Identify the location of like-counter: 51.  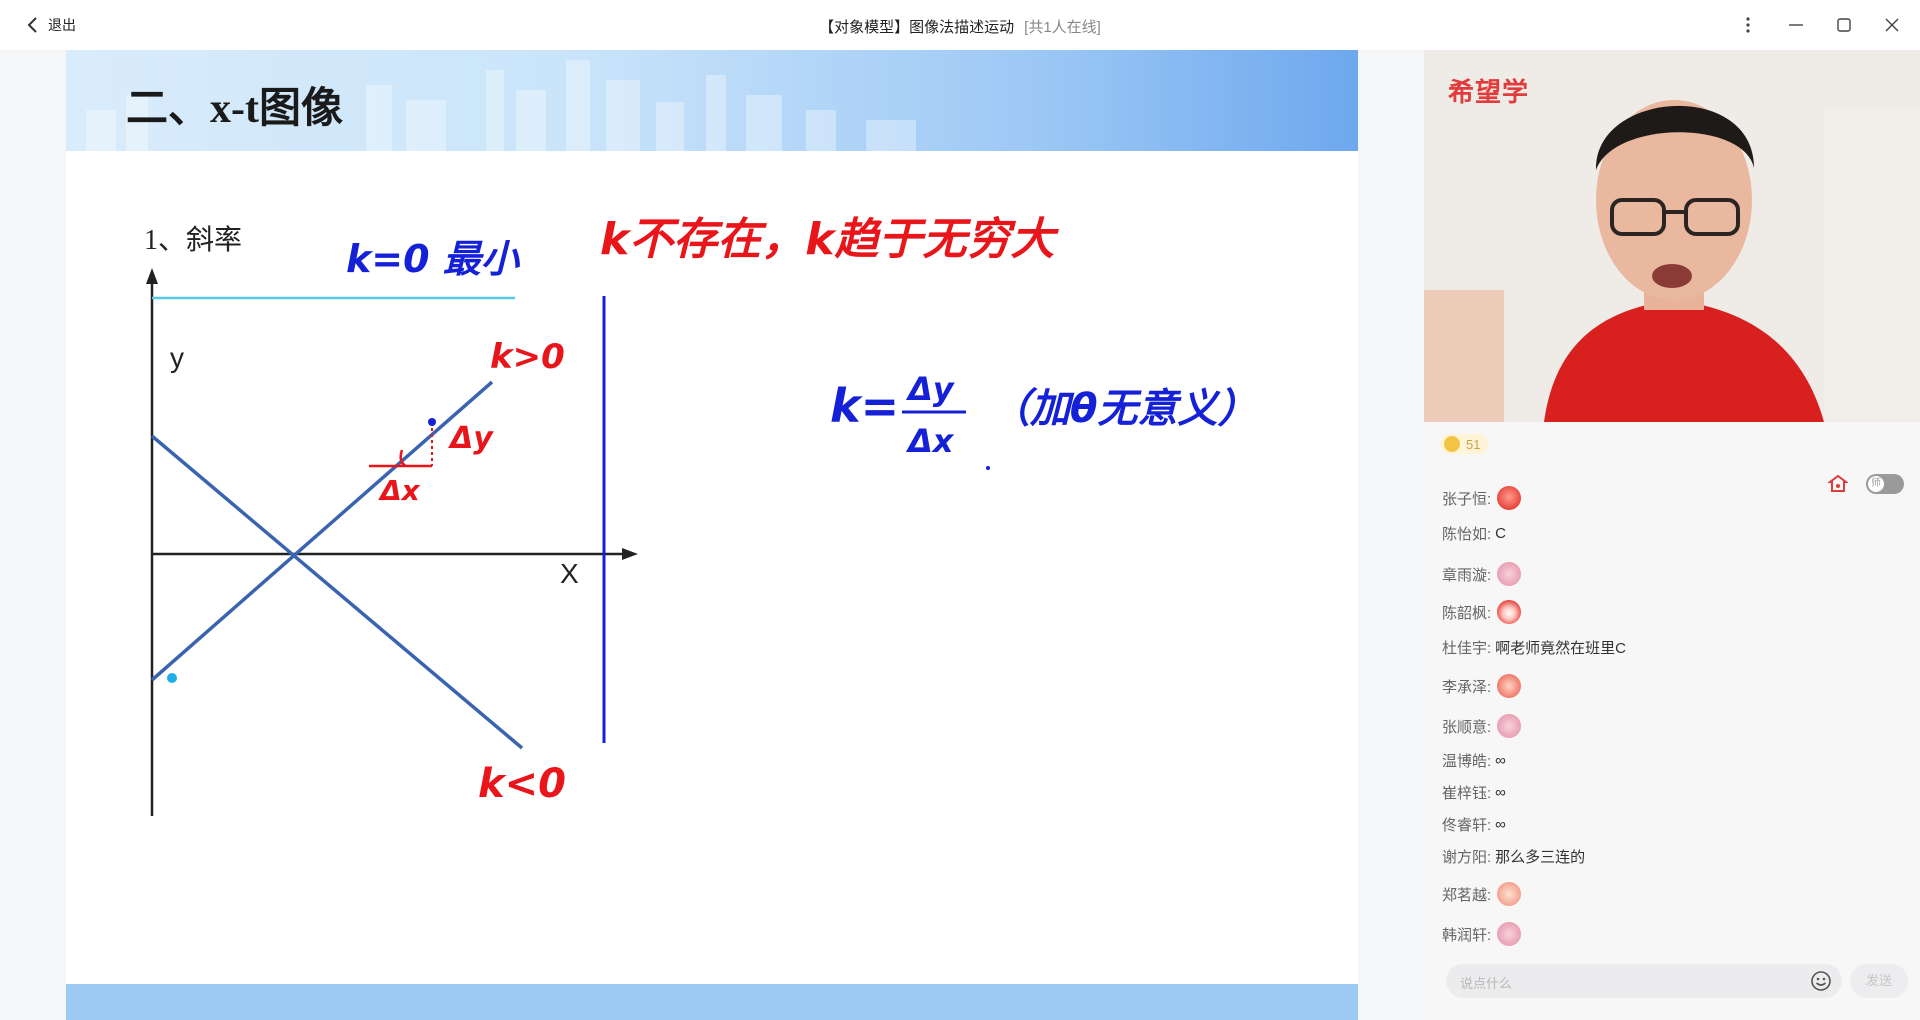
(1464, 444).